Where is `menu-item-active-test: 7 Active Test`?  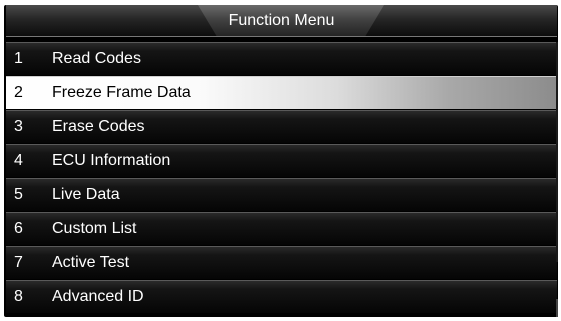
menu-item-active-test: 7 Active Test is located at coordinates (281, 262).